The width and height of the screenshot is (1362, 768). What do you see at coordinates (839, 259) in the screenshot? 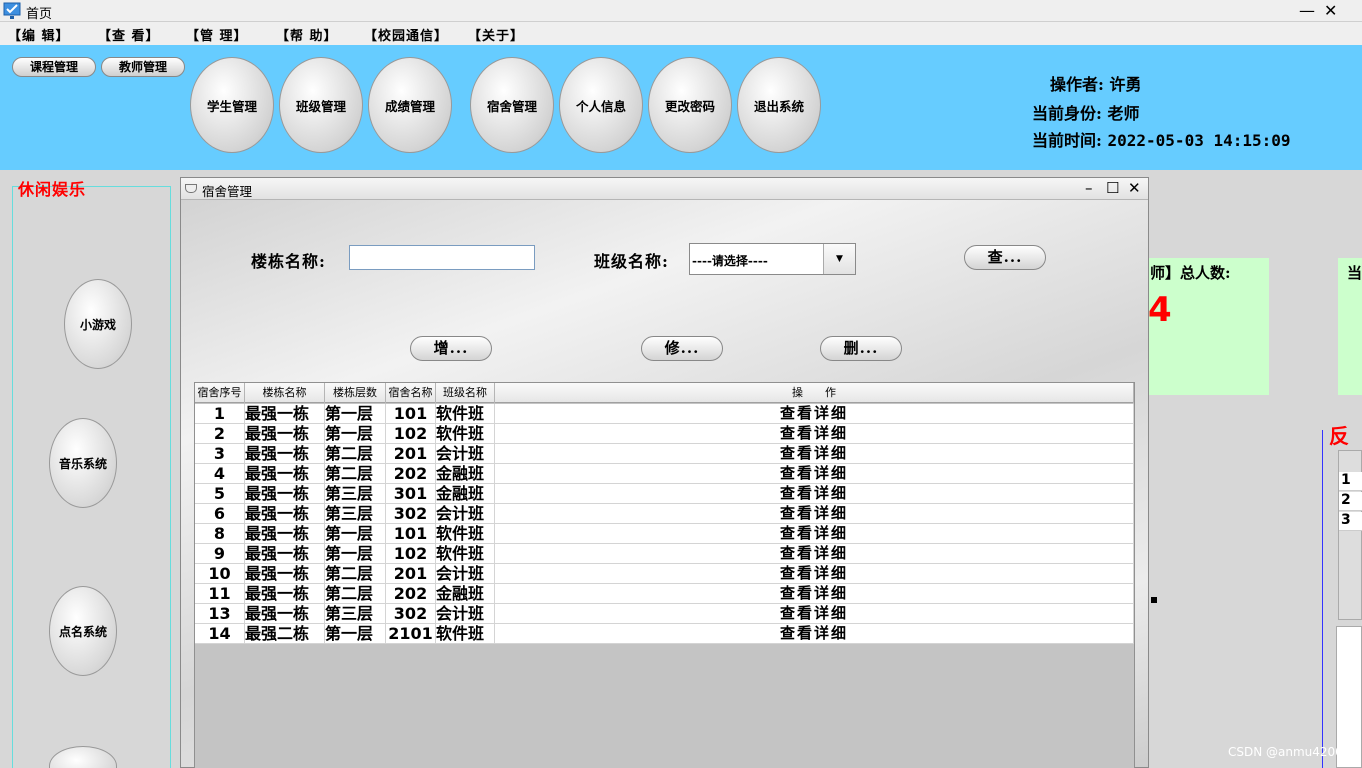
I see `chevron-down-icon: ▼` at bounding box center [839, 259].